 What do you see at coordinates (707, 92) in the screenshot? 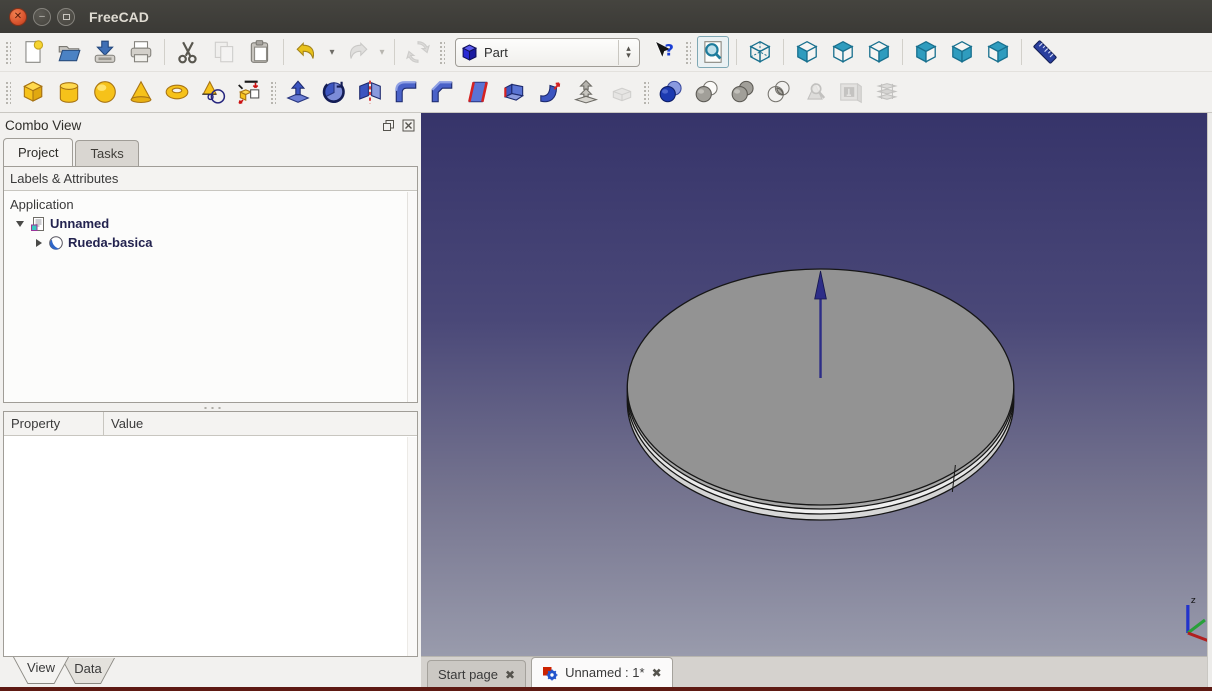
I see `cut-boolean-button` at bounding box center [707, 92].